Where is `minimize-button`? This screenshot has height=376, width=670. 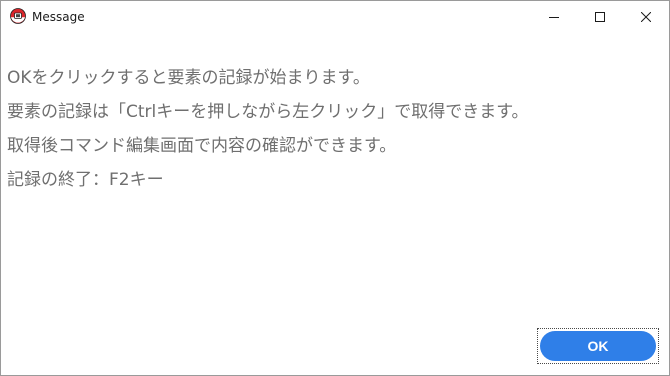
minimize-button is located at coordinates (554, 16).